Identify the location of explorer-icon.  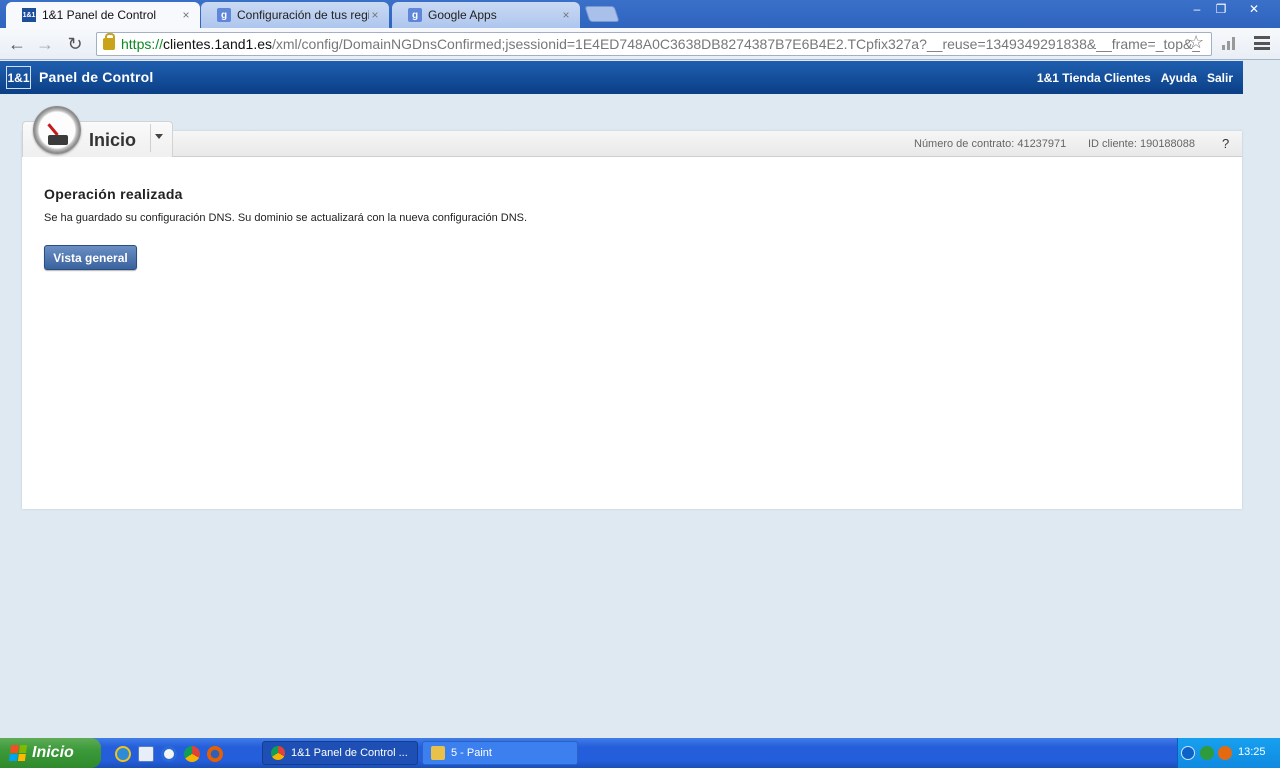
(146, 754).